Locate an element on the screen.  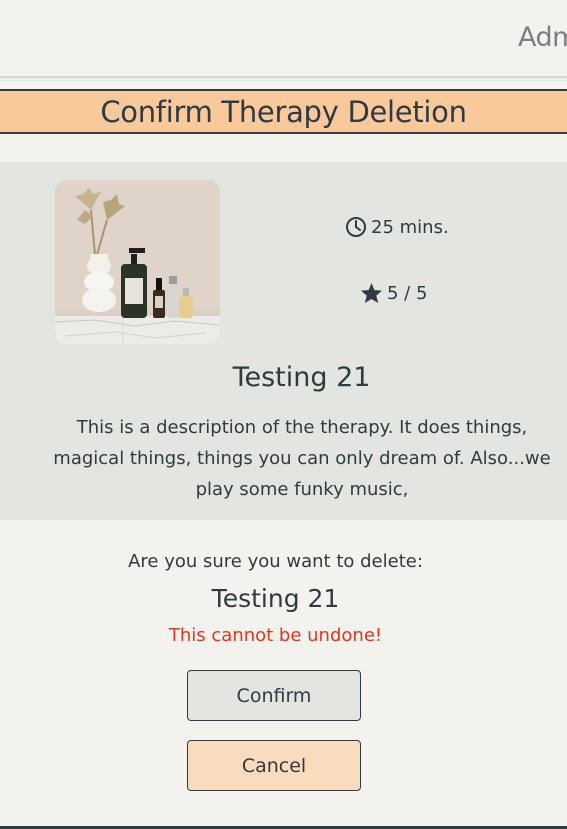
duration-text: 25 mins. is located at coordinates (410, 227).